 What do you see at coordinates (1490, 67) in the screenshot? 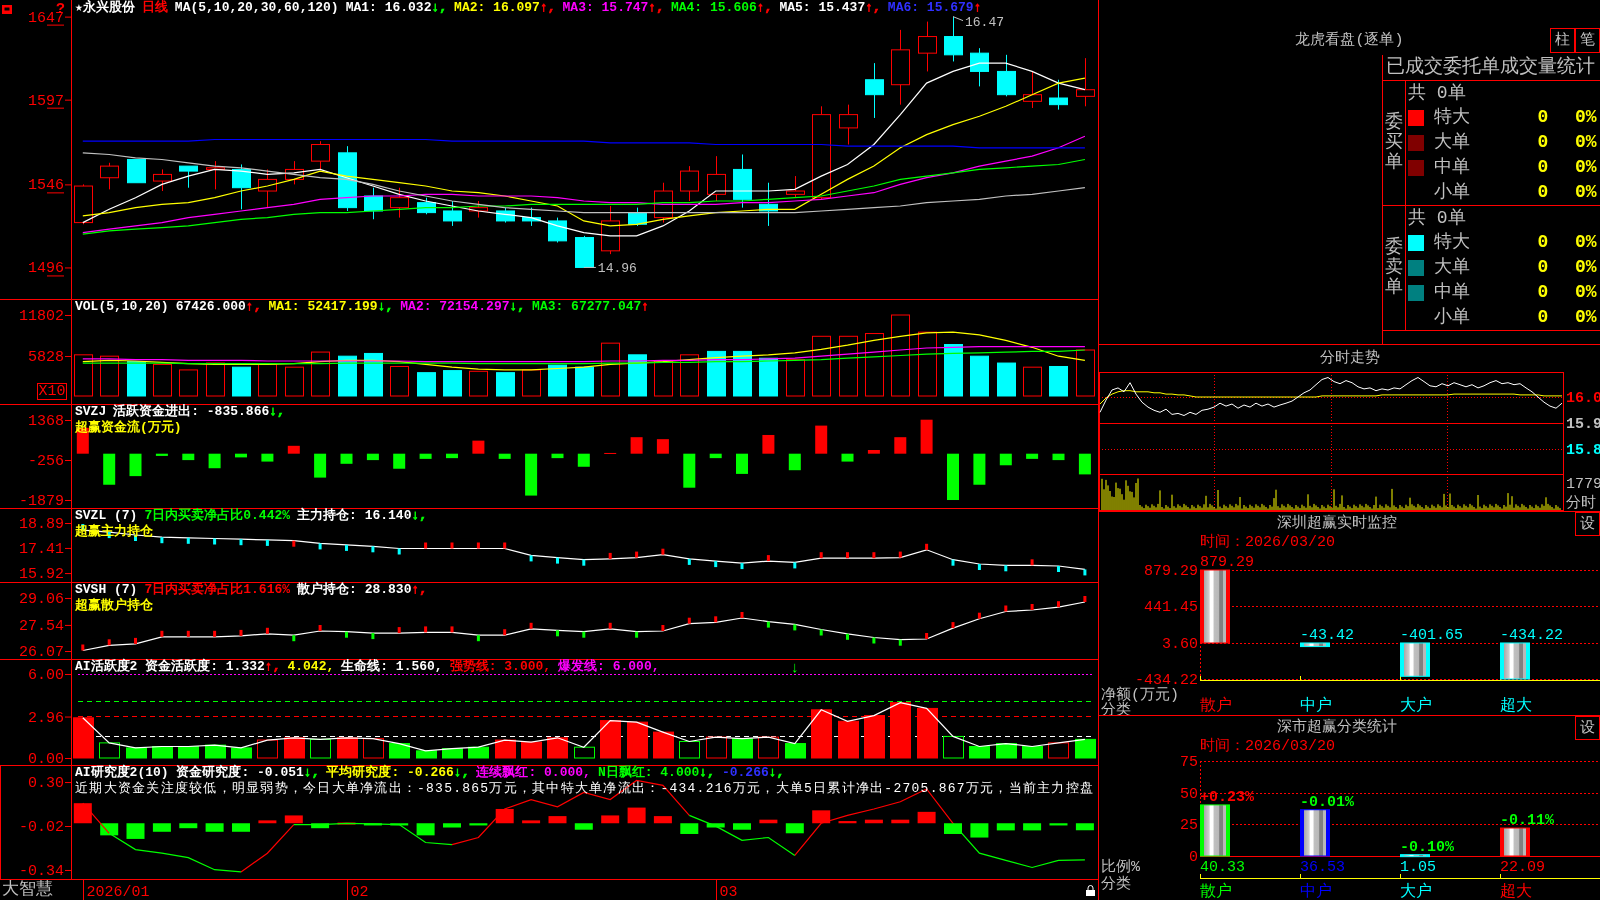
I see `table-title: 已成交委托单成交量统计` at bounding box center [1490, 67].